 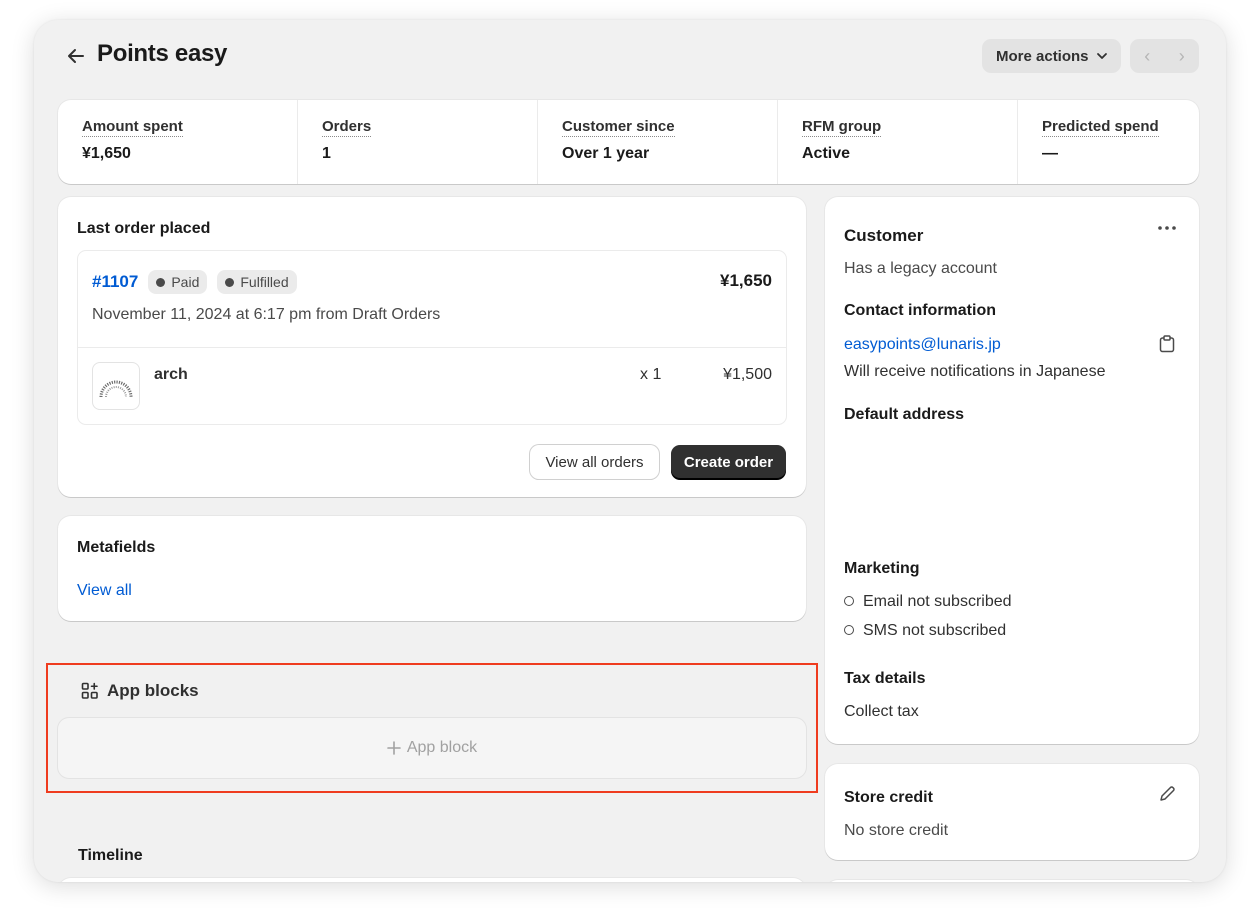 I want to click on order-total: ¥1,650, so click(x=746, y=280).